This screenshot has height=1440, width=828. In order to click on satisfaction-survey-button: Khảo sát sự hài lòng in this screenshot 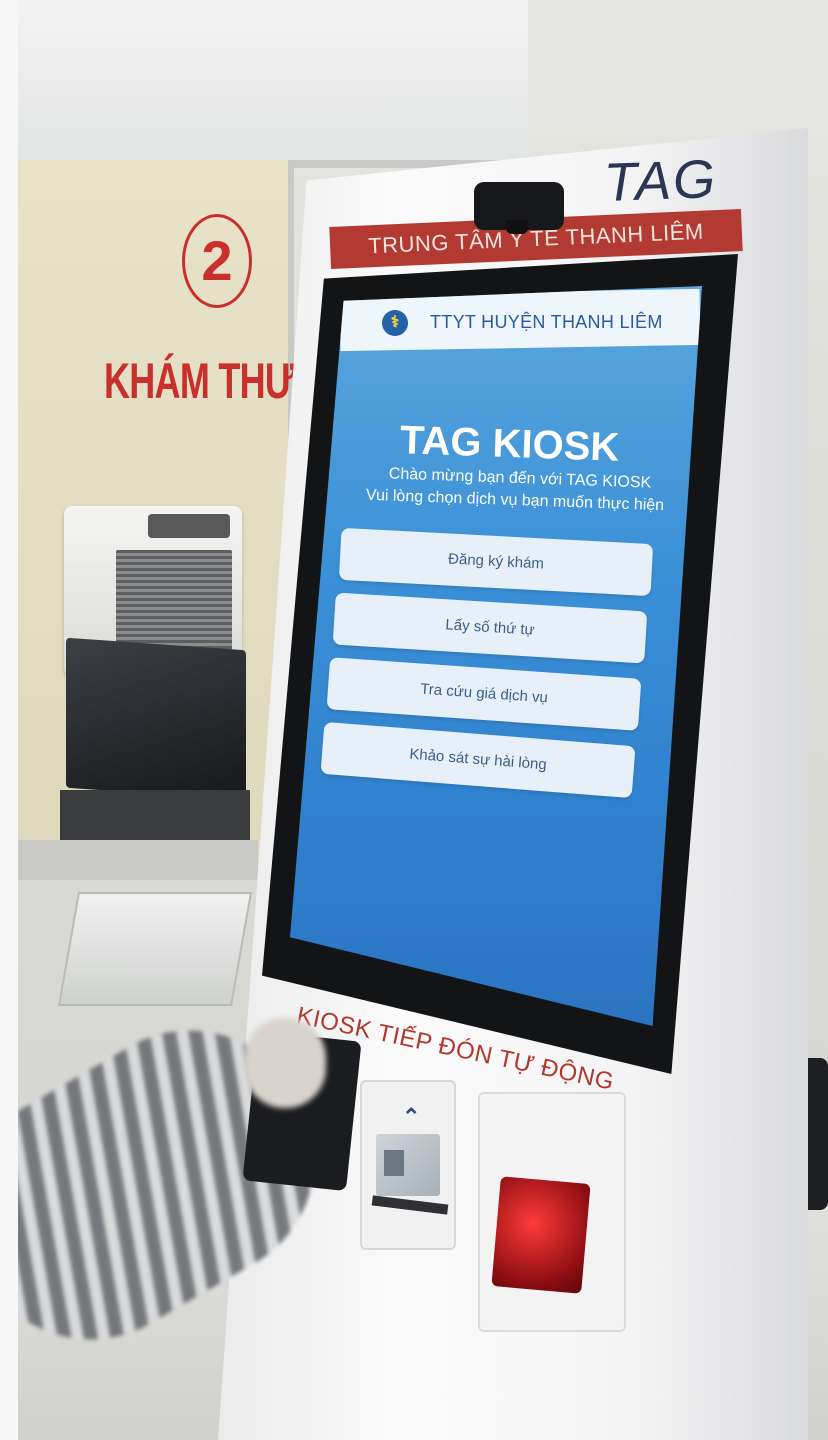, I will do `click(478, 760)`.